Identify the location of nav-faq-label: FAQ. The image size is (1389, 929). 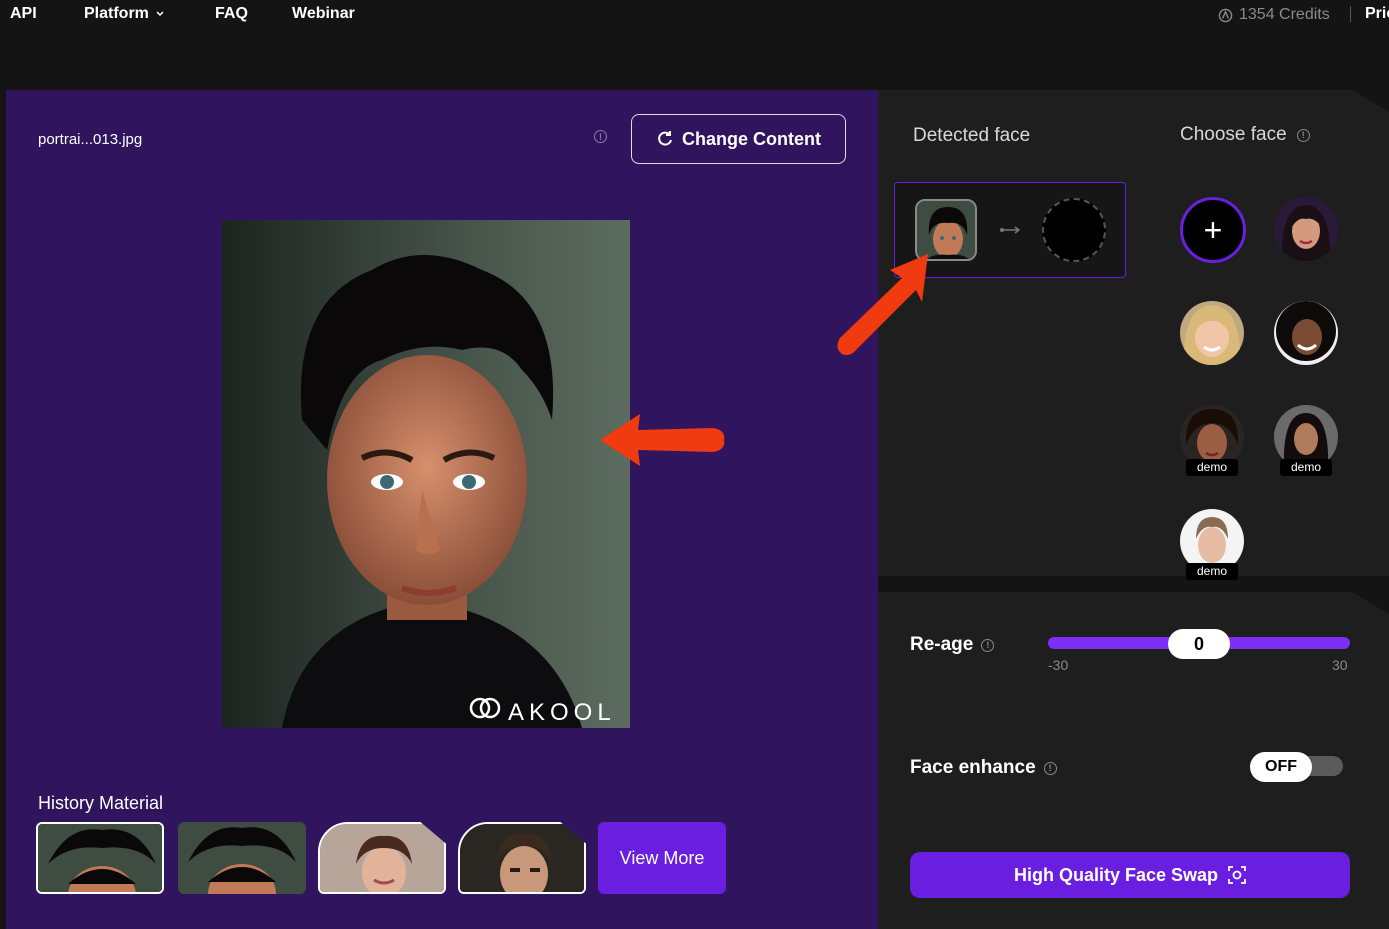
(231, 13).